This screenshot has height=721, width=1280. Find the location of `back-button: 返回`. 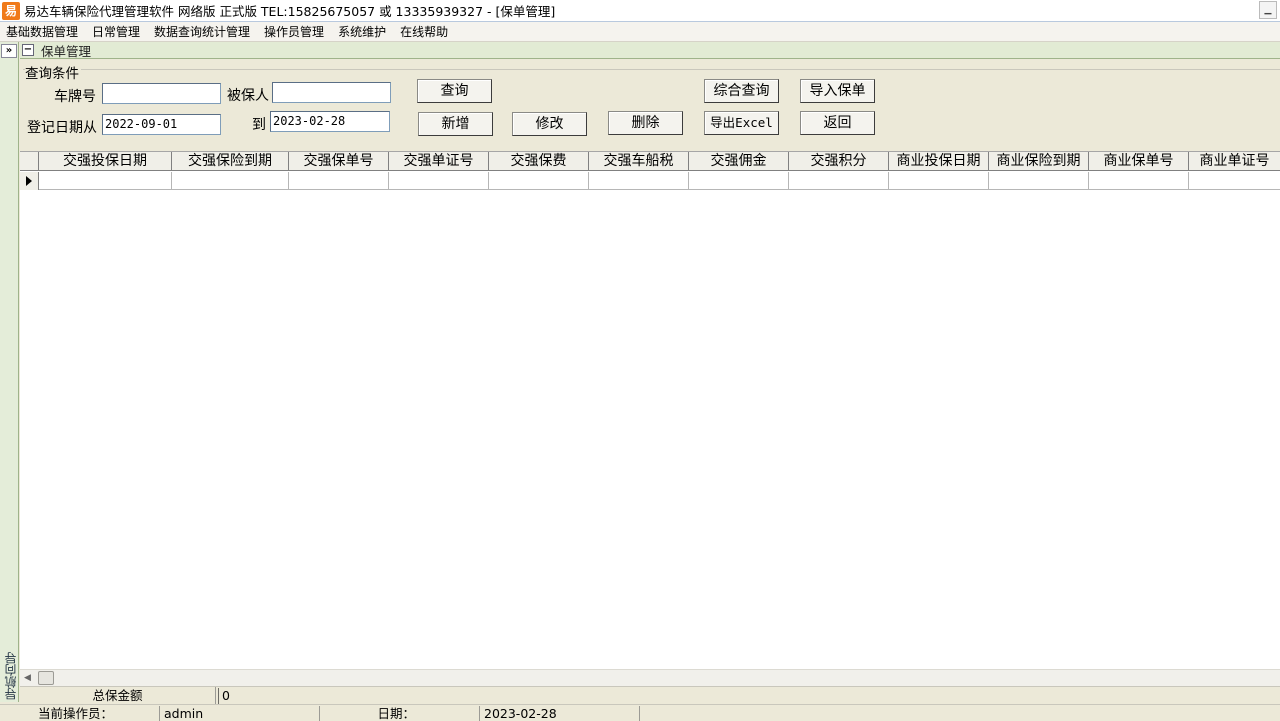

back-button: 返回 is located at coordinates (837, 123).